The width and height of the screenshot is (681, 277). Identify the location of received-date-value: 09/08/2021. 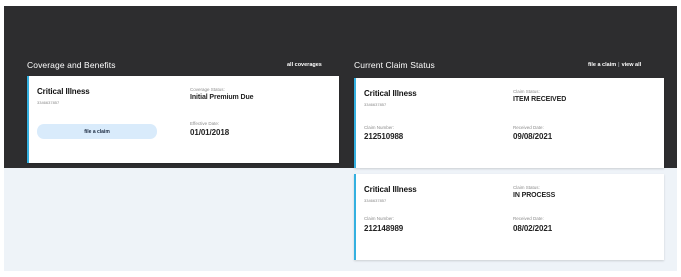
(533, 136).